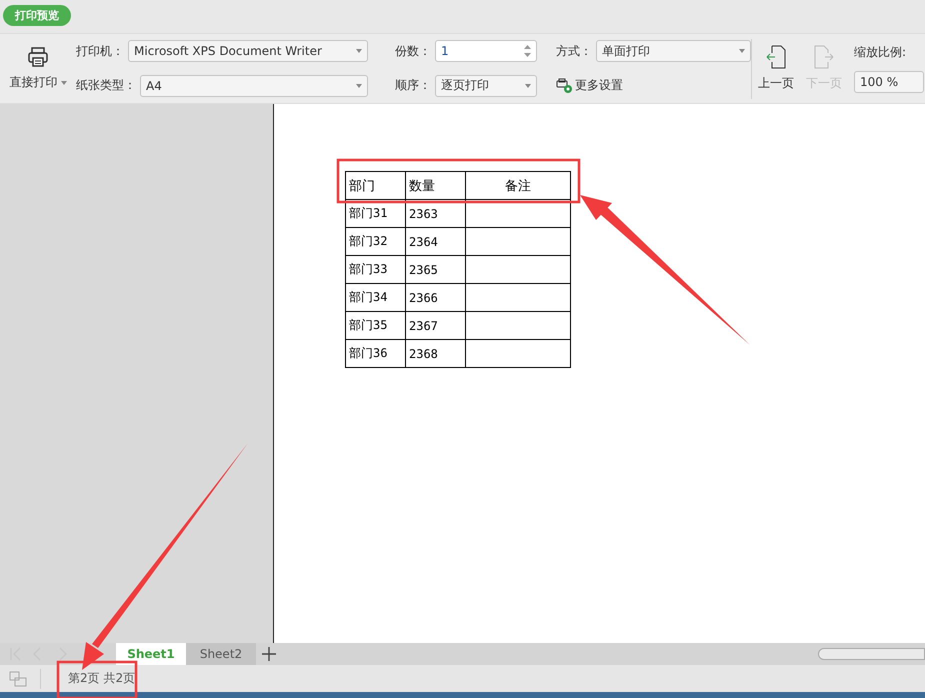 The height and width of the screenshot is (698, 925). What do you see at coordinates (518, 186) in the screenshot?
I see `header-cell: 备注` at bounding box center [518, 186].